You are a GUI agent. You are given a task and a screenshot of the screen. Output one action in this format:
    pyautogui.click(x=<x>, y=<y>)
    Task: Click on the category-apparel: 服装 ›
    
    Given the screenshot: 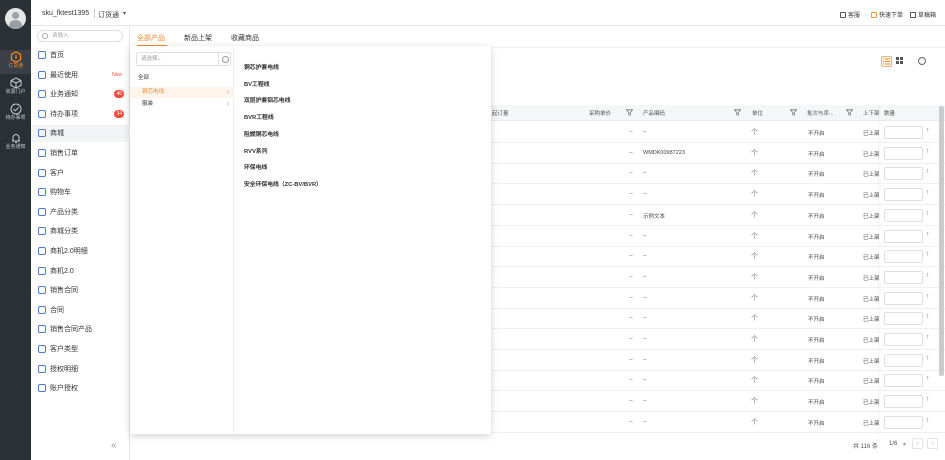 What is the action you would take?
    pyautogui.click(x=181, y=104)
    